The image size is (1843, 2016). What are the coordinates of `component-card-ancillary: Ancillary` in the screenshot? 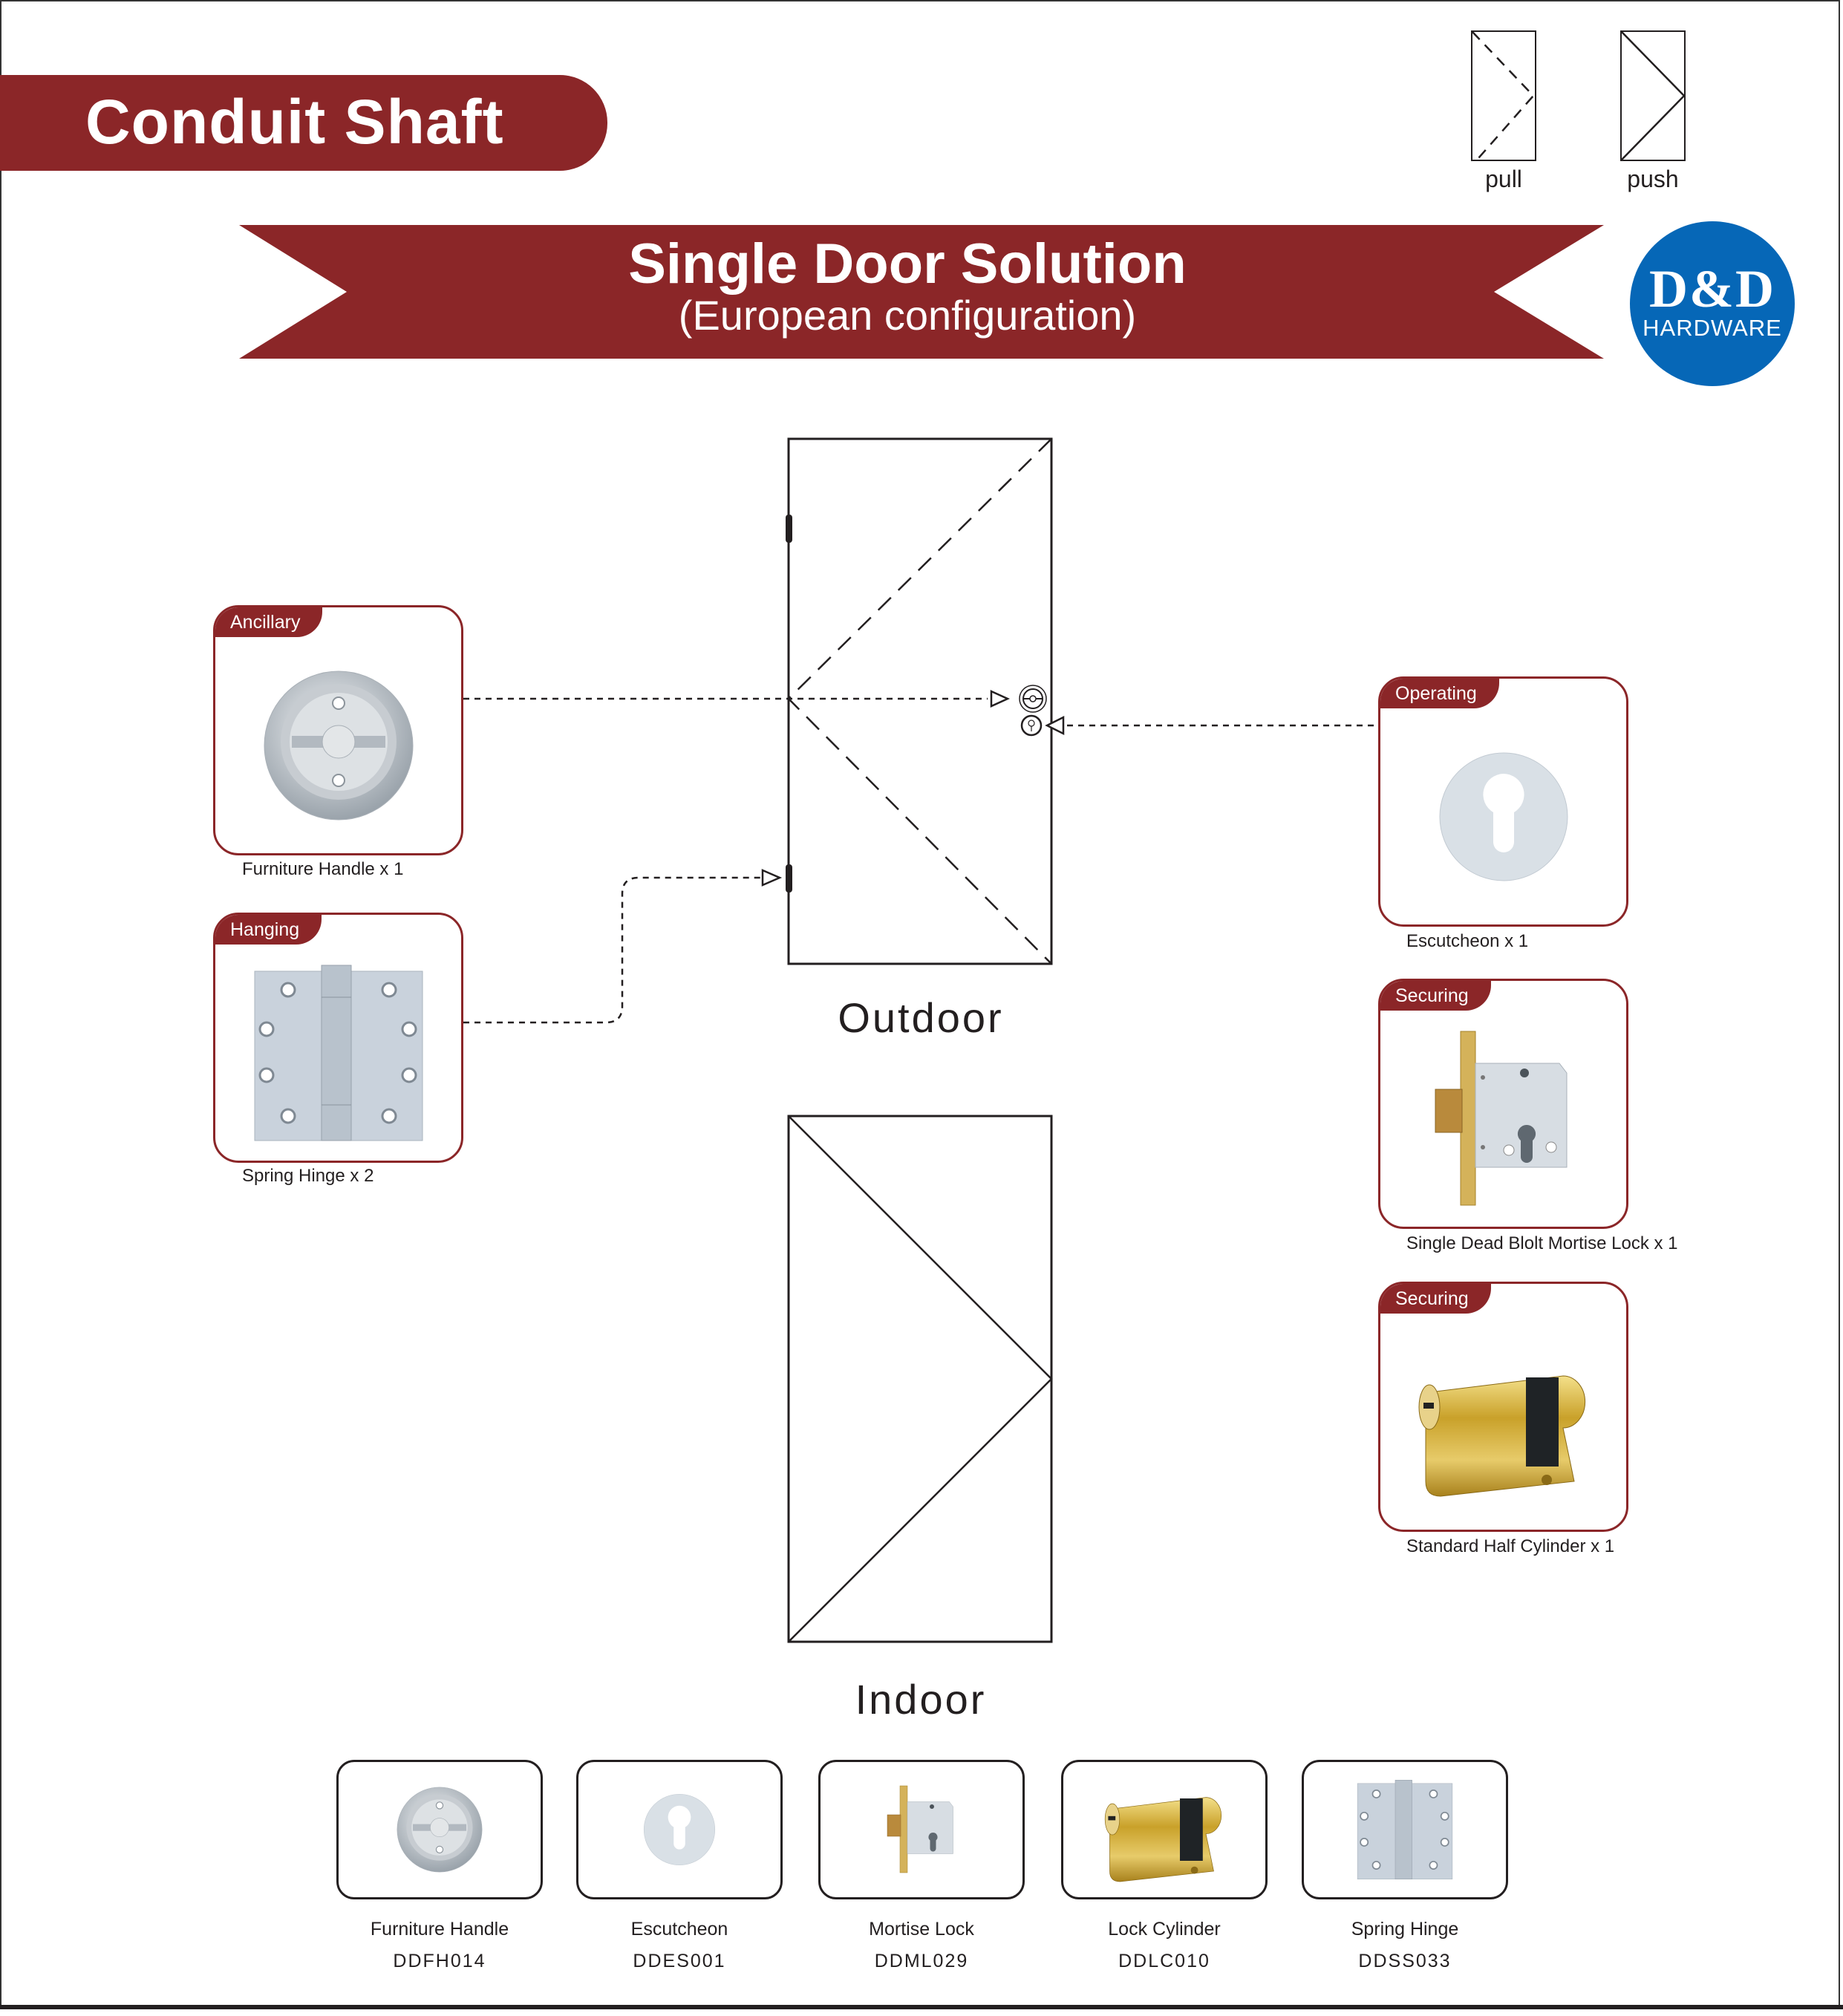 It's located at (338, 730).